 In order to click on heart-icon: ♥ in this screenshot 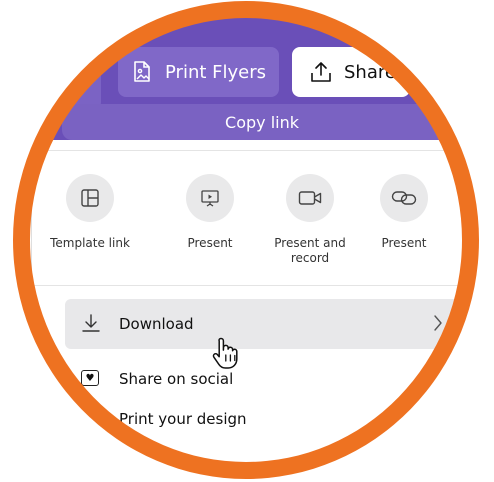, I will do `click(90, 378)`.